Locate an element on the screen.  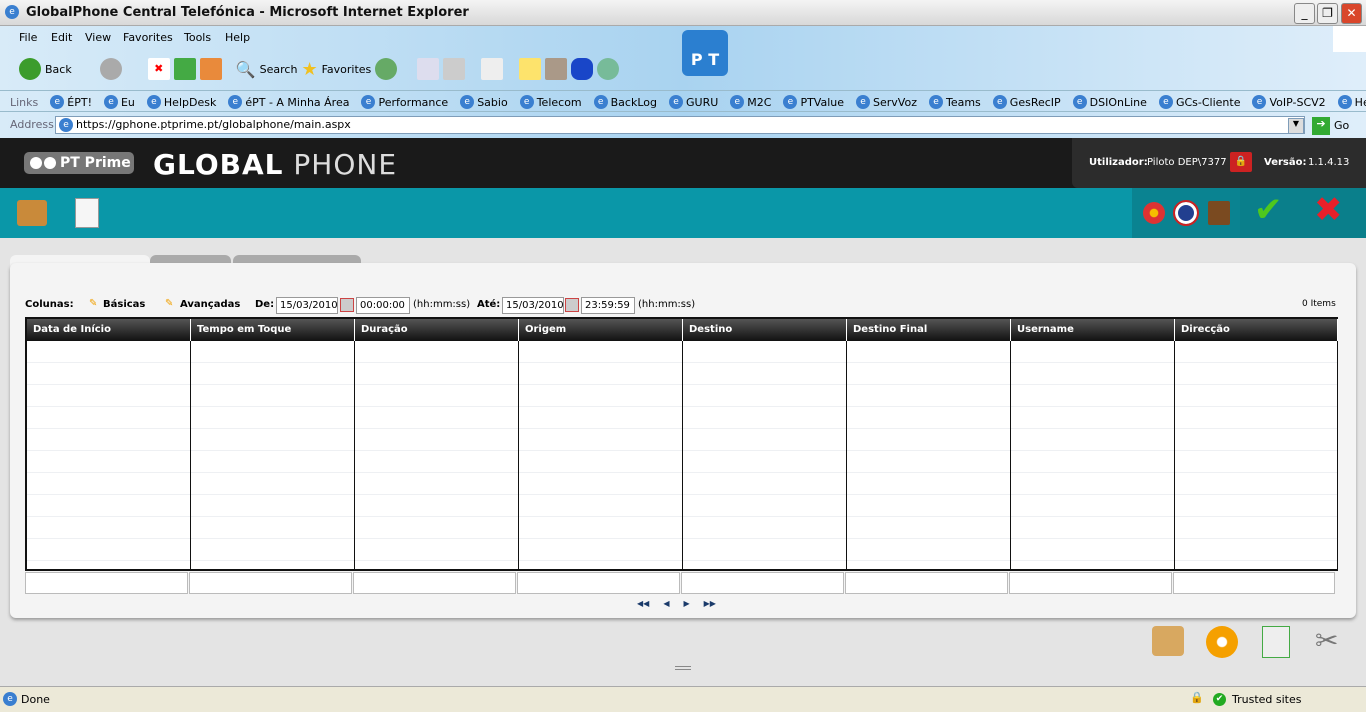
prev-page-button: ◀ is located at coordinates (666, 603).